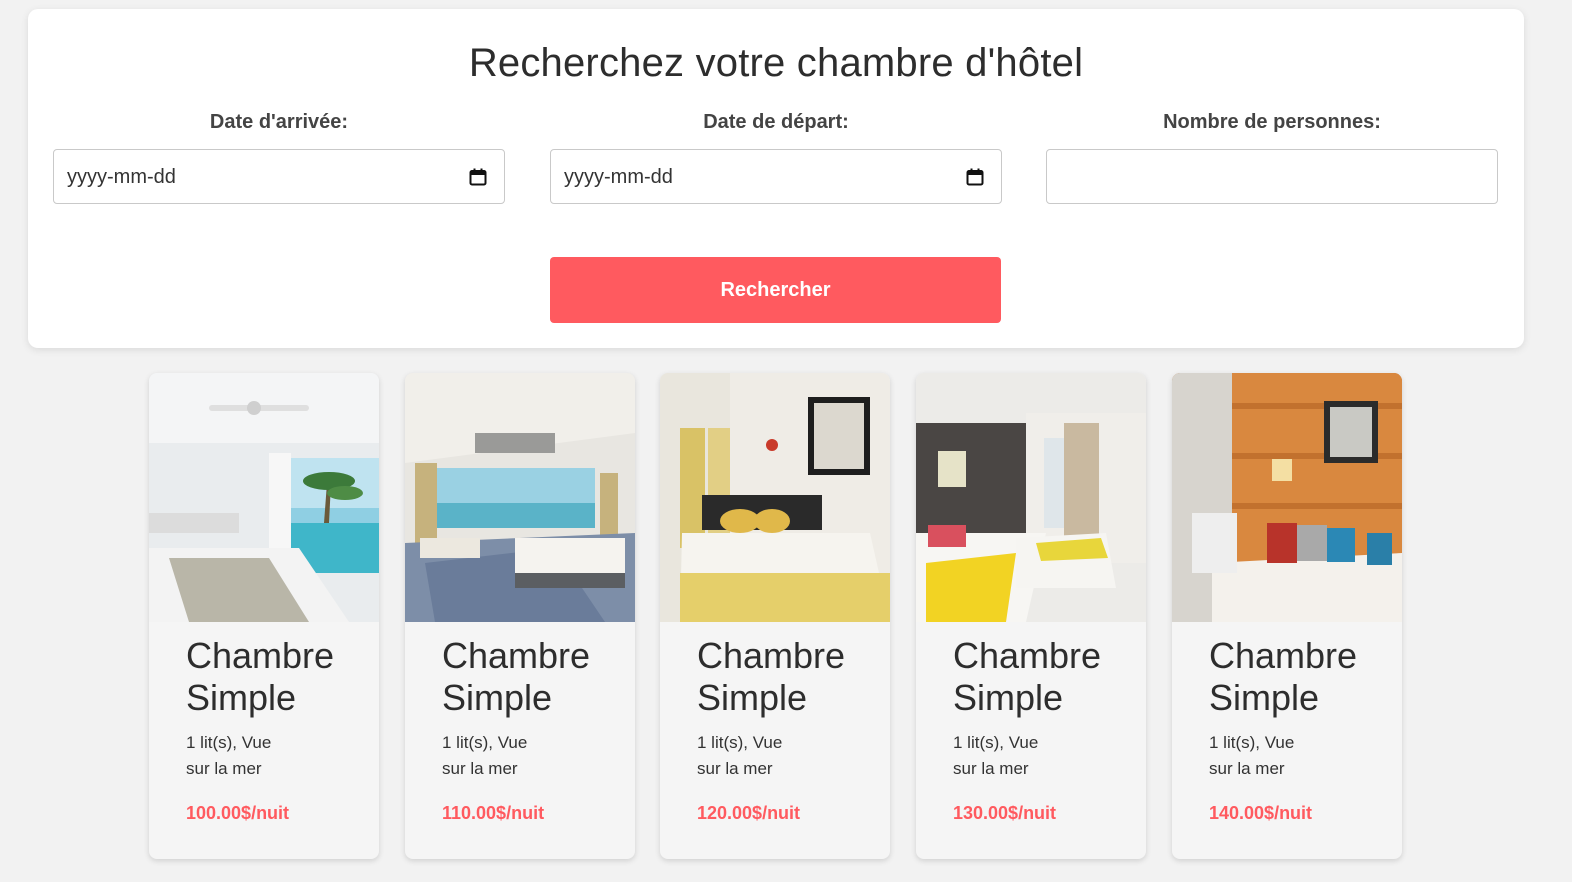 The width and height of the screenshot is (1572, 882). What do you see at coordinates (493, 813) in the screenshot?
I see `room-price: 110.00$/nuit` at bounding box center [493, 813].